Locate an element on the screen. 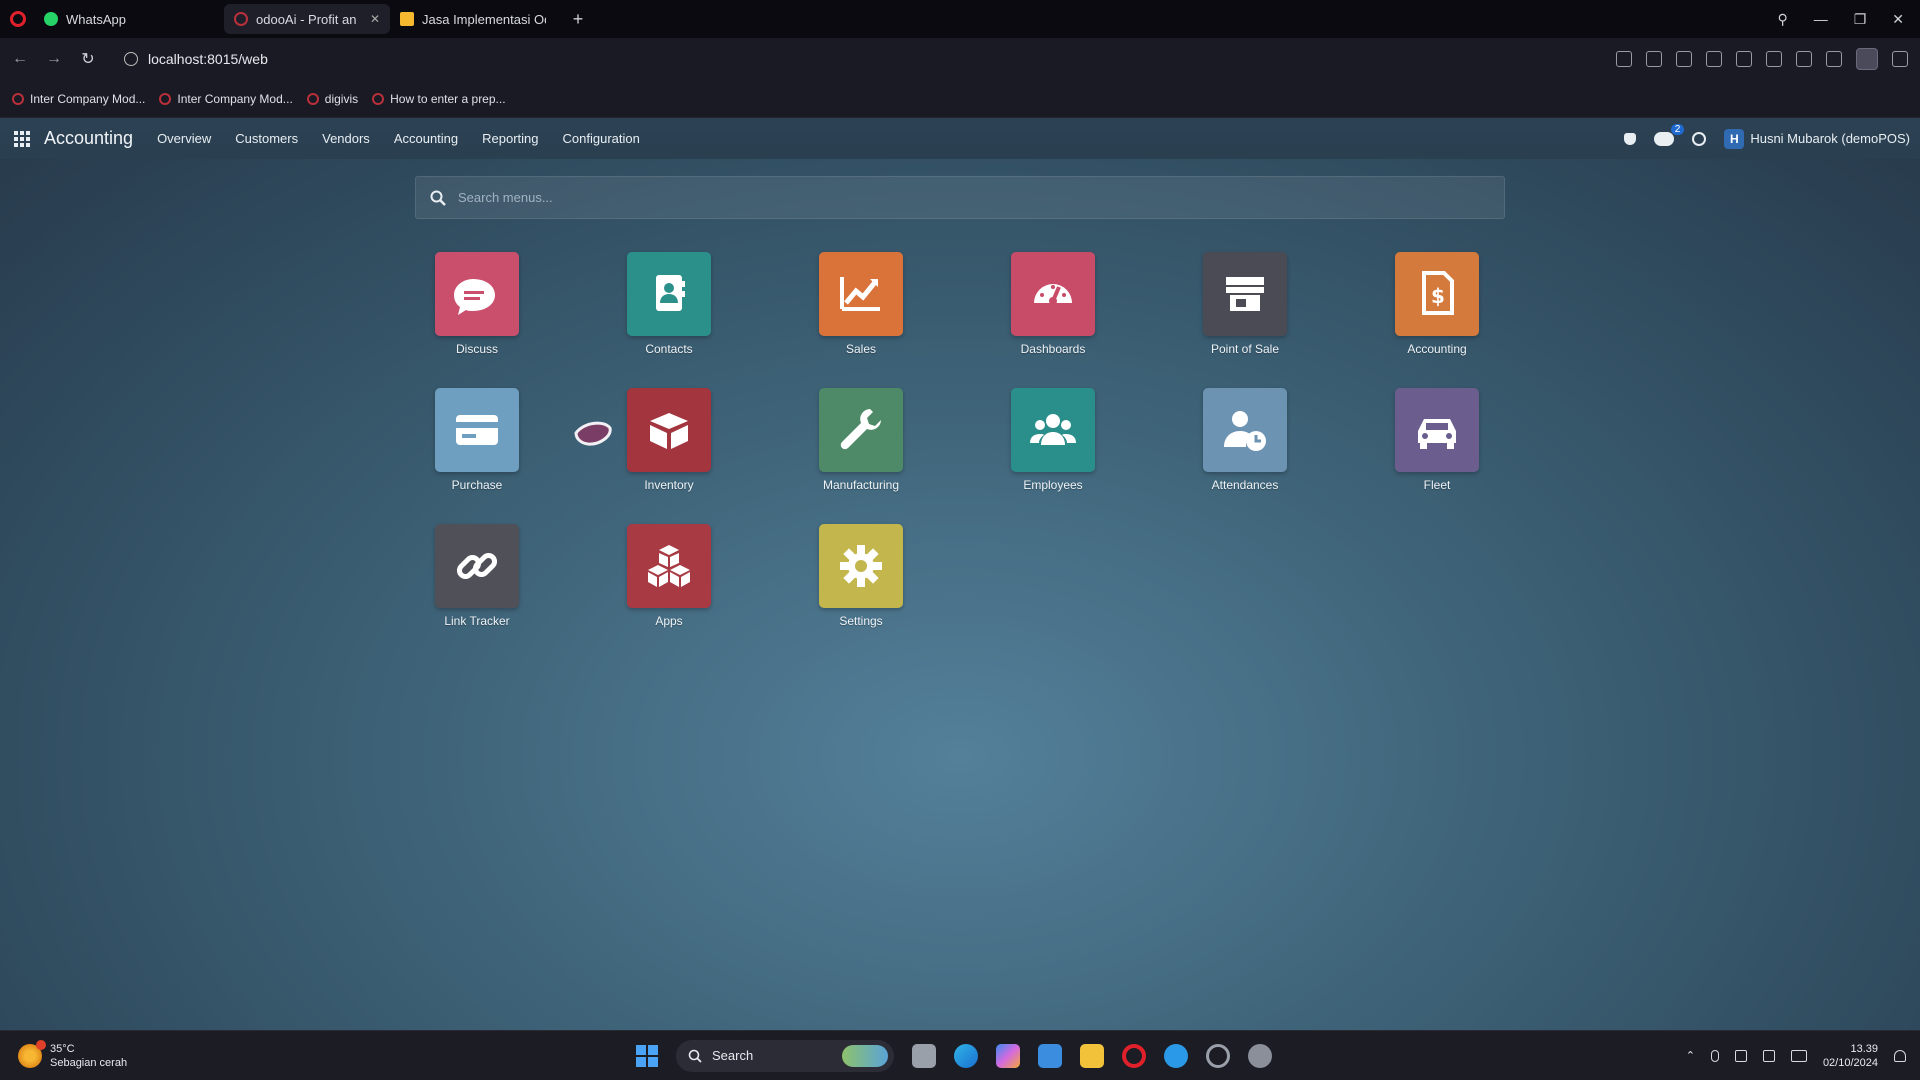 The width and height of the screenshot is (1920, 1080). app-settings: Settings is located at coordinates (861, 576).